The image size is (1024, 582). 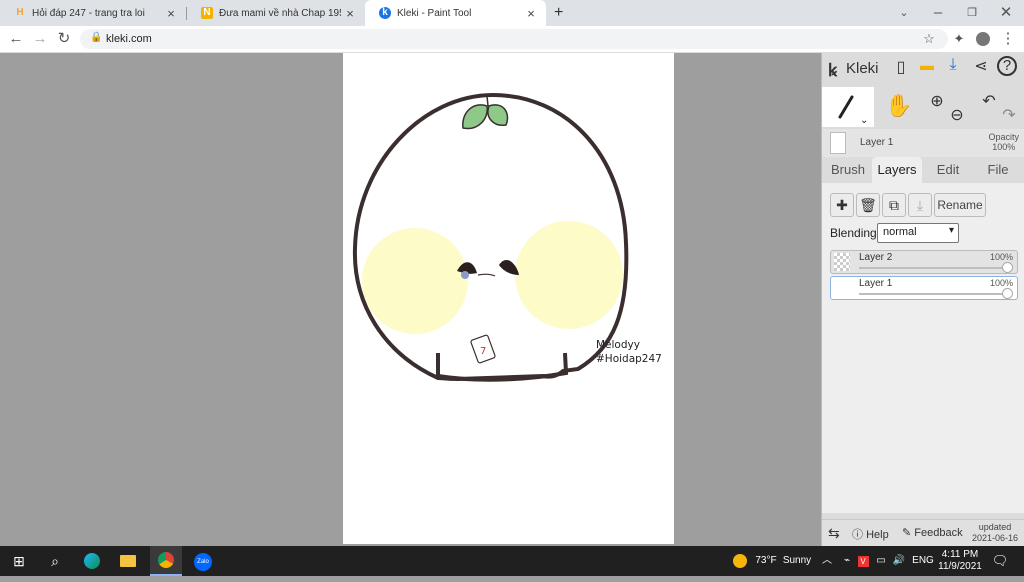 I want to click on panel-footer: ⇆ ⓘ Help ✎ Feedback updated 2021-06-16, so click(x=923, y=533).